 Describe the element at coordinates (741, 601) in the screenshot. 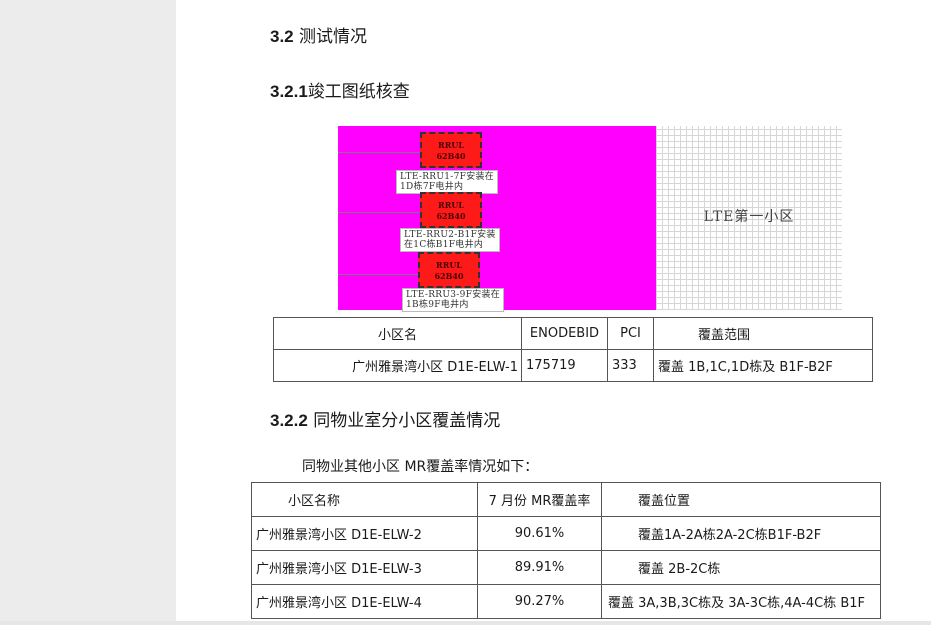

I see `cell-coverage: 覆盖 3A,3B,3C栋及 3A-3C栋,4A-4C栋 B1F` at that location.